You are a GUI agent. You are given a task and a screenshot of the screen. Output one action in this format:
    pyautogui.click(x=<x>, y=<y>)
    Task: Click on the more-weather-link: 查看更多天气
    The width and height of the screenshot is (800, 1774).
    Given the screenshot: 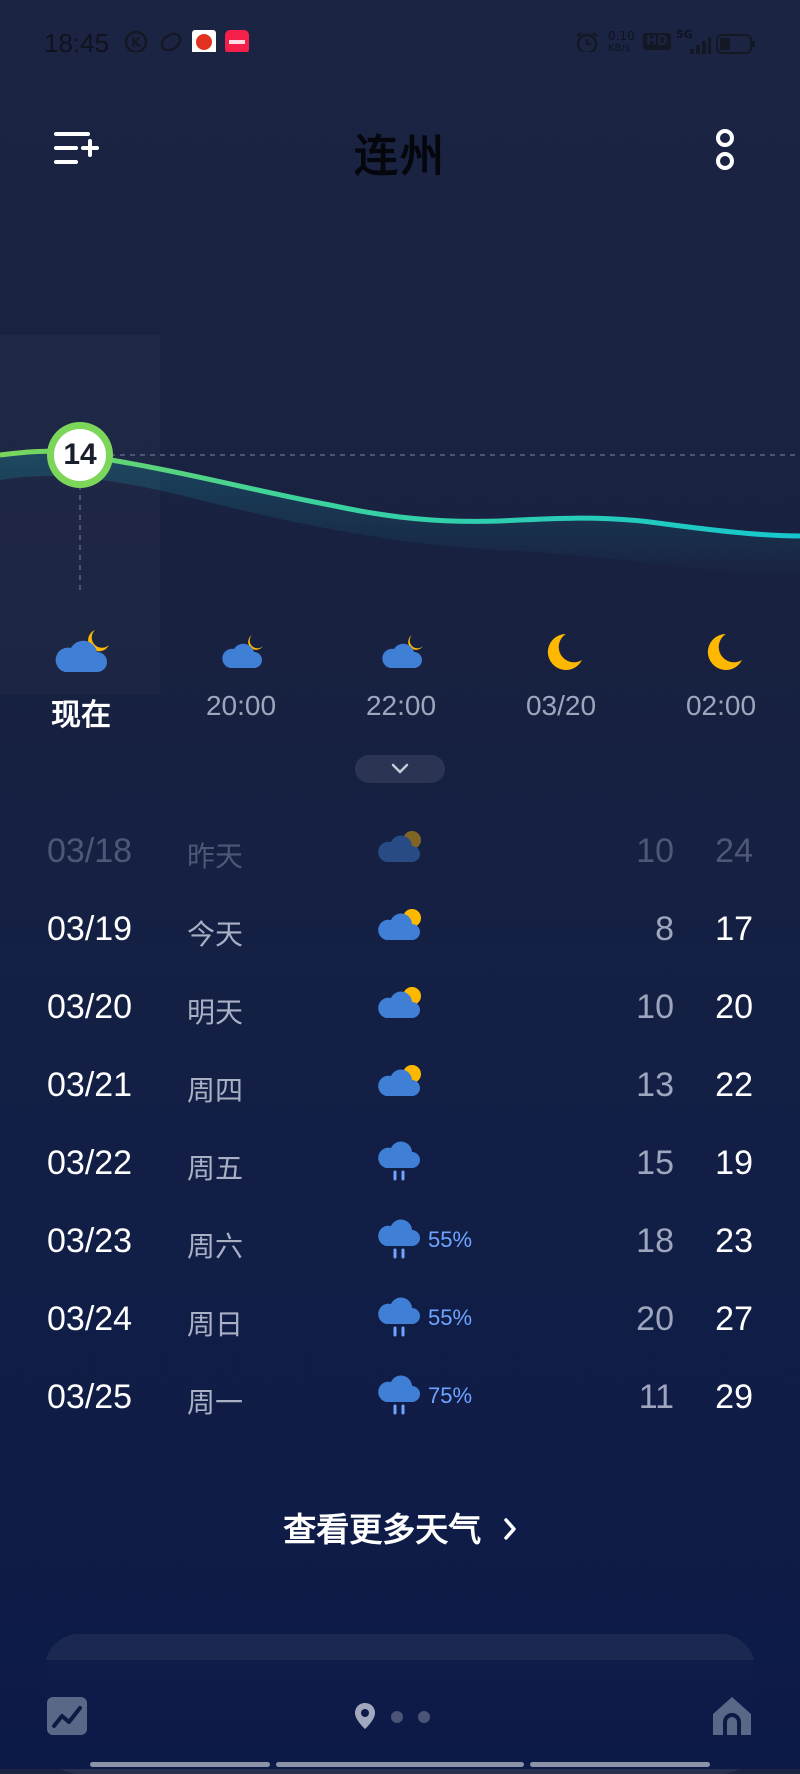 What is the action you would take?
    pyautogui.click(x=400, y=1527)
    